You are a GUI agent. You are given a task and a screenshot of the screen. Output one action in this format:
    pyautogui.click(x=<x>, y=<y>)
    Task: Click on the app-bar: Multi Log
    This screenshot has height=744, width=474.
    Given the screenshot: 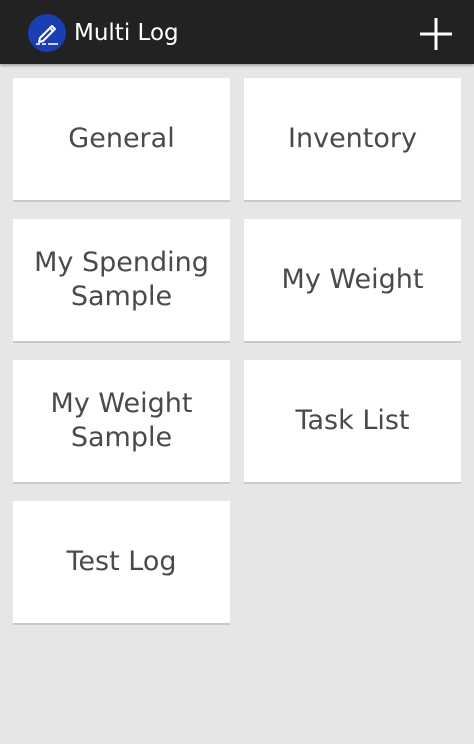 What is the action you would take?
    pyautogui.click(x=237, y=32)
    